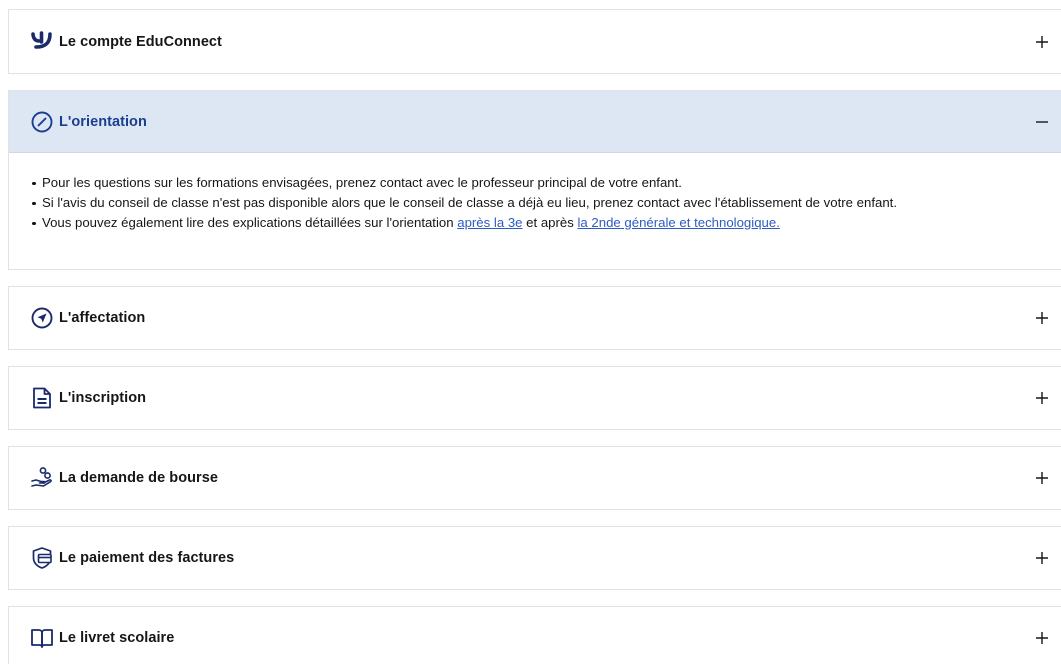  What do you see at coordinates (42, 478) in the screenshot?
I see `hand-coins-icon` at bounding box center [42, 478].